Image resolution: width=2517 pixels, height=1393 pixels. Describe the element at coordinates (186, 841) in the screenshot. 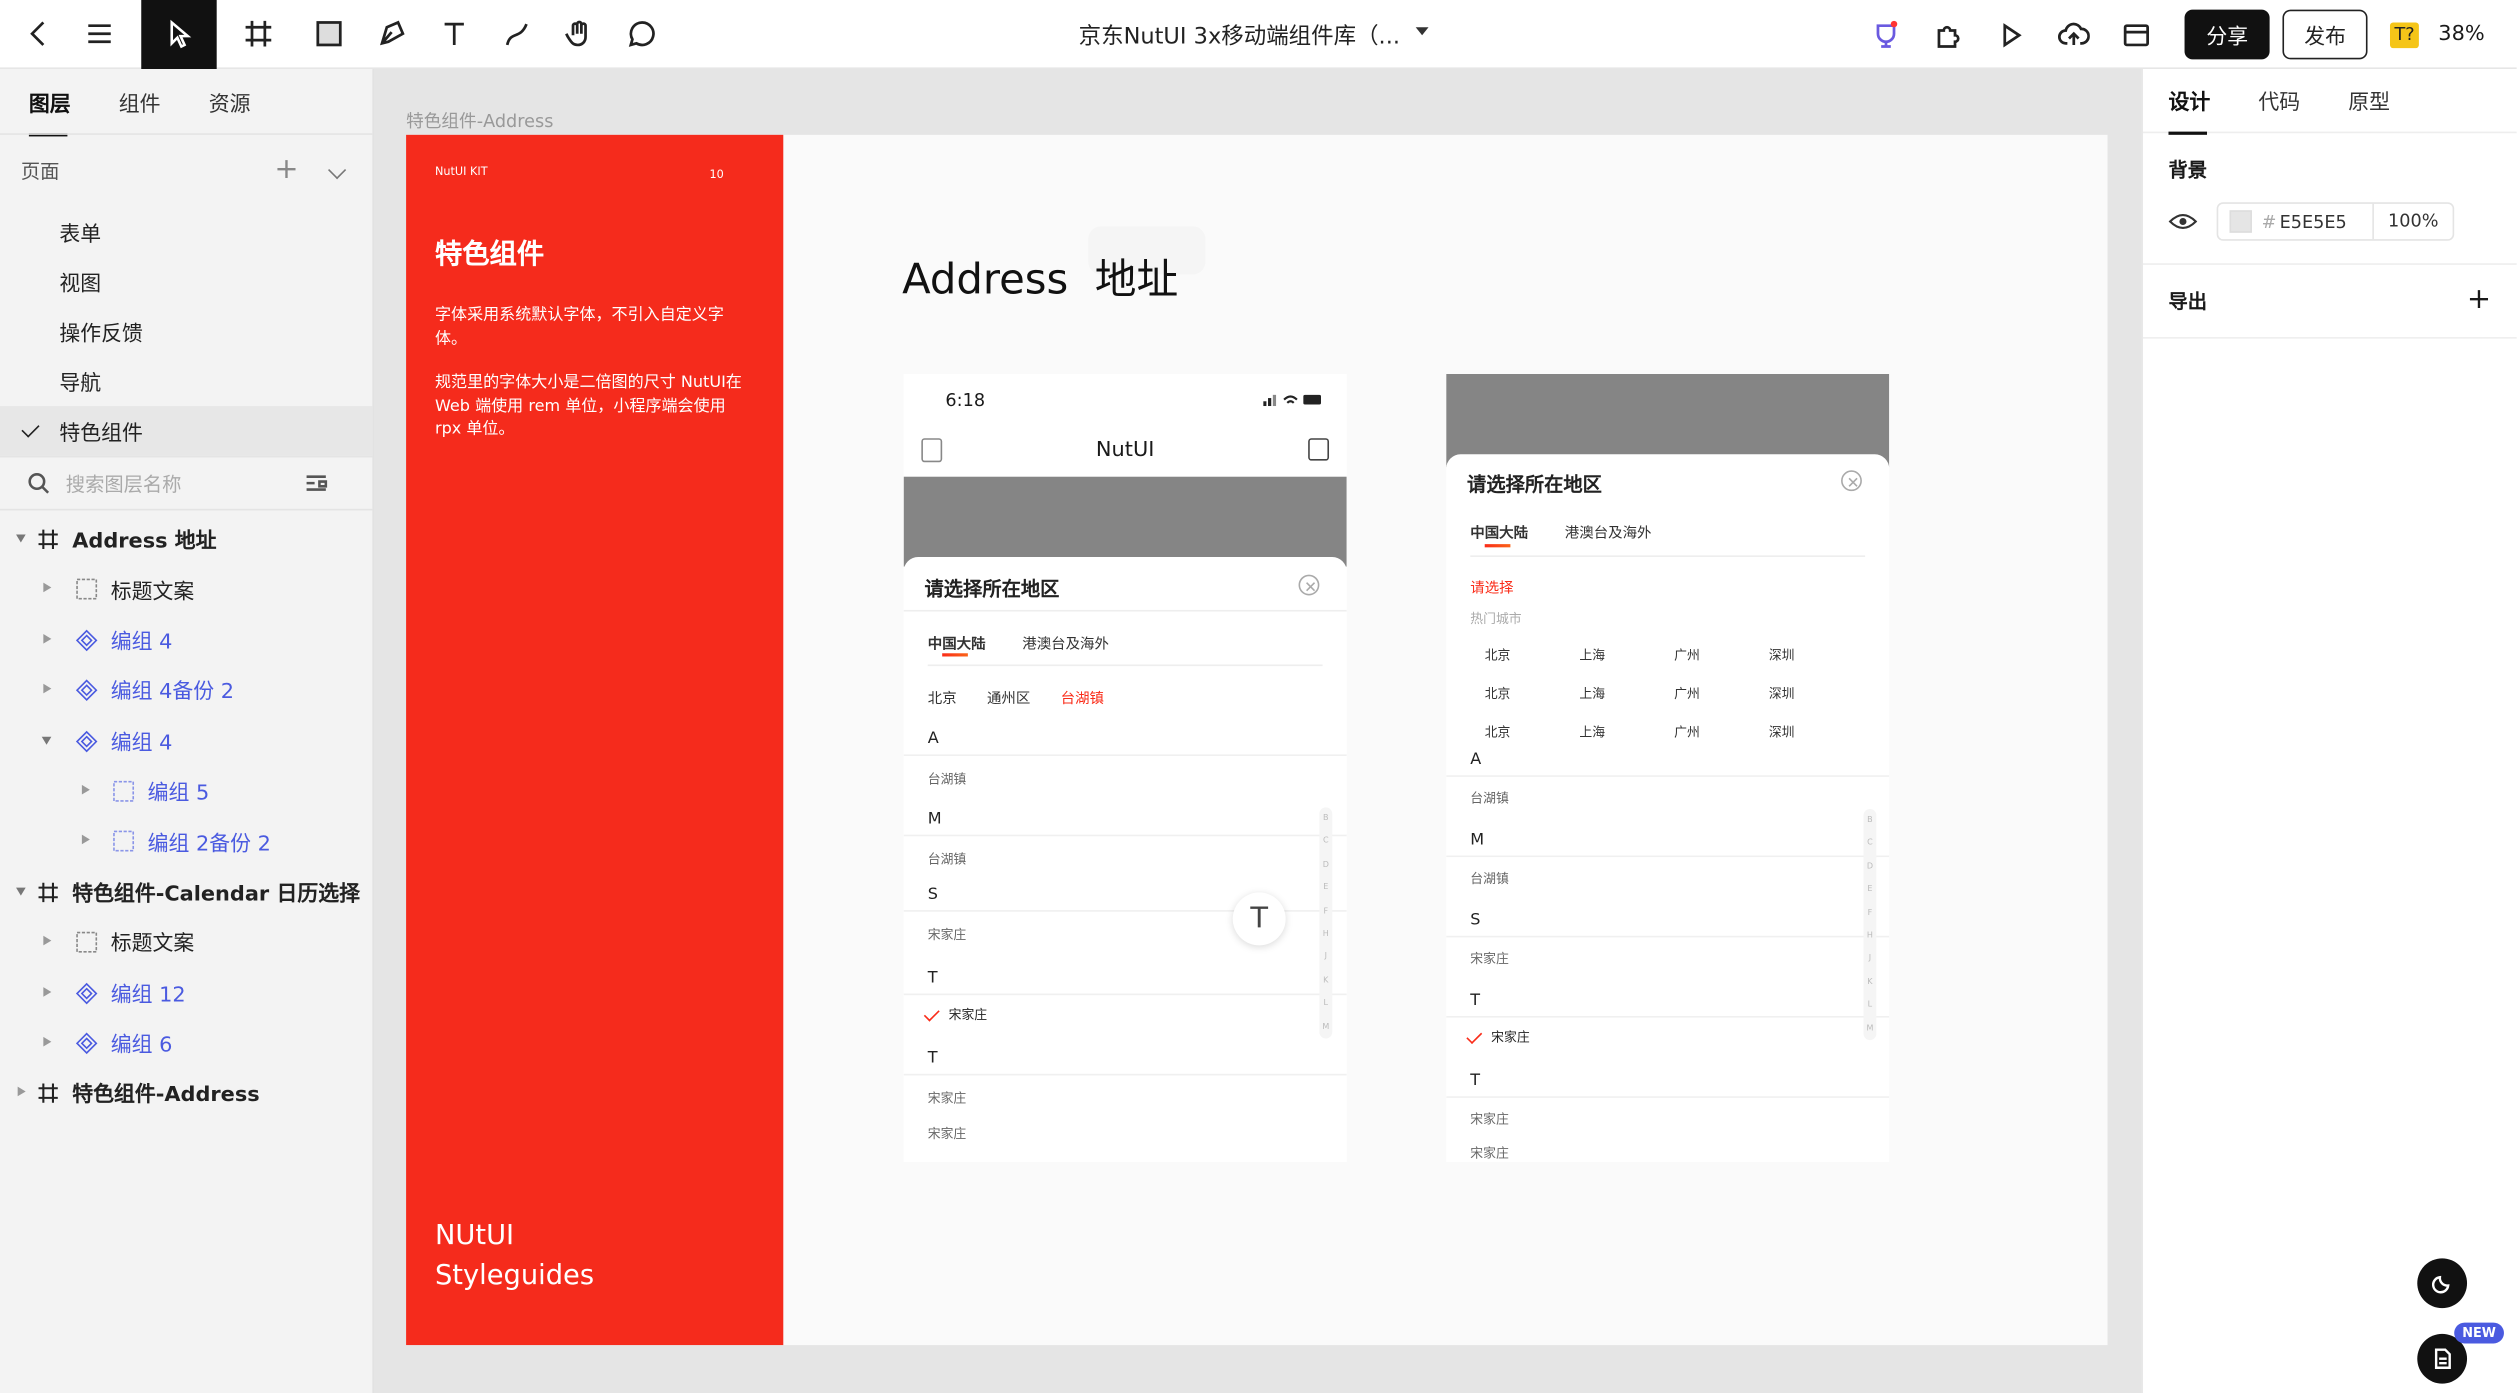

I see `layer-instance: 编组 2备份 2` at that location.